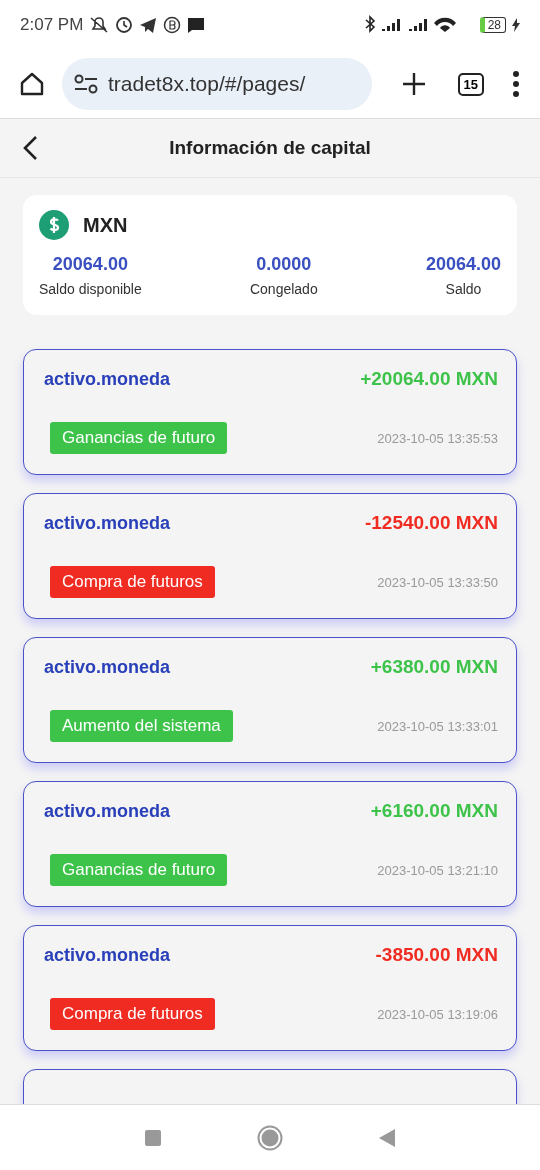 The width and height of the screenshot is (540, 1170). Describe the element at coordinates (196, 25) in the screenshot. I see `message-icon` at that location.